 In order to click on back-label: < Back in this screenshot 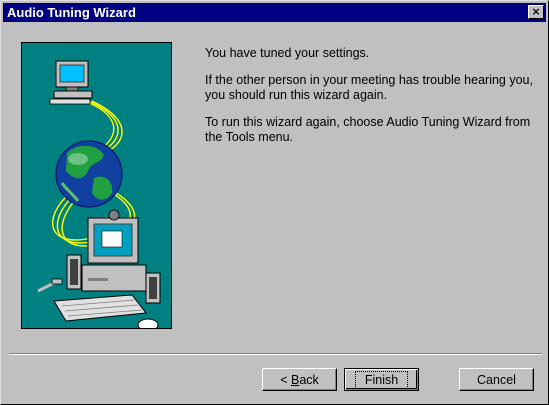, I will do `click(299, 379)`.